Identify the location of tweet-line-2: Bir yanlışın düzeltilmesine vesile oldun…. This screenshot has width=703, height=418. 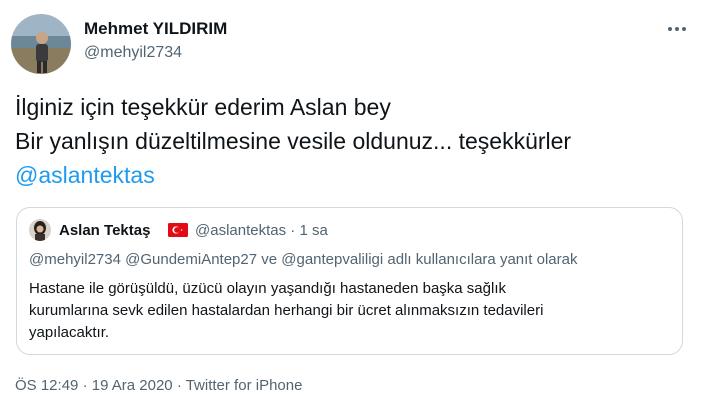
(293, 141).